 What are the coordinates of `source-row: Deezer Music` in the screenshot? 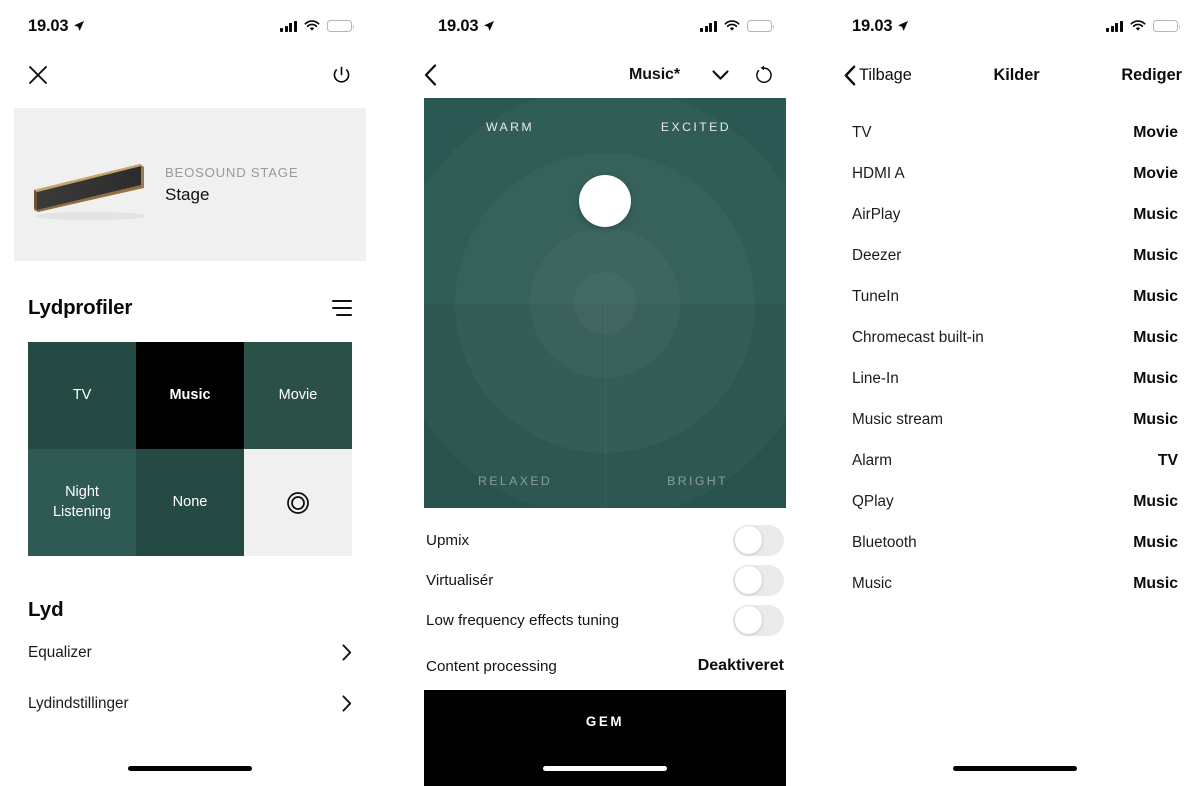 It's located at (1015, 255).